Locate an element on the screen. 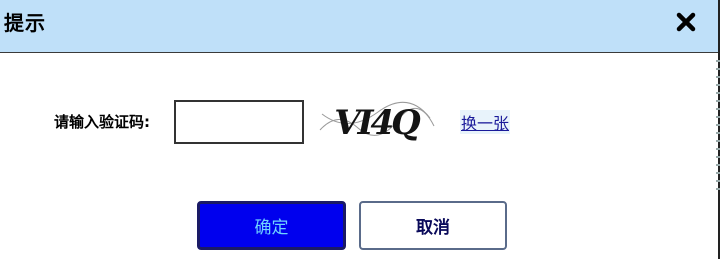 Image resolution: width=724 pixels, height=259 pixels. captcha-input is located at coordinates (239, 122).